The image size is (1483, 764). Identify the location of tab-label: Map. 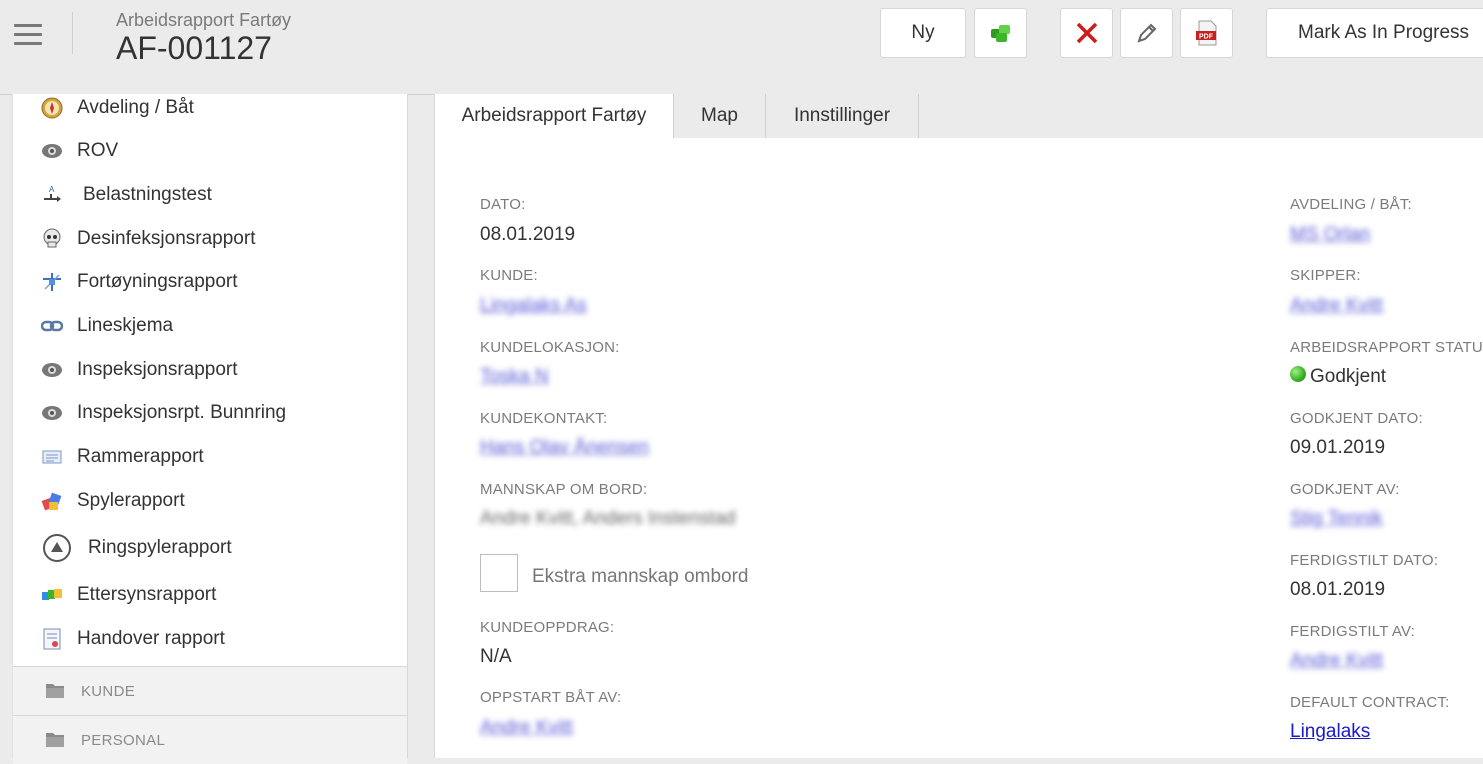
(719, 115).